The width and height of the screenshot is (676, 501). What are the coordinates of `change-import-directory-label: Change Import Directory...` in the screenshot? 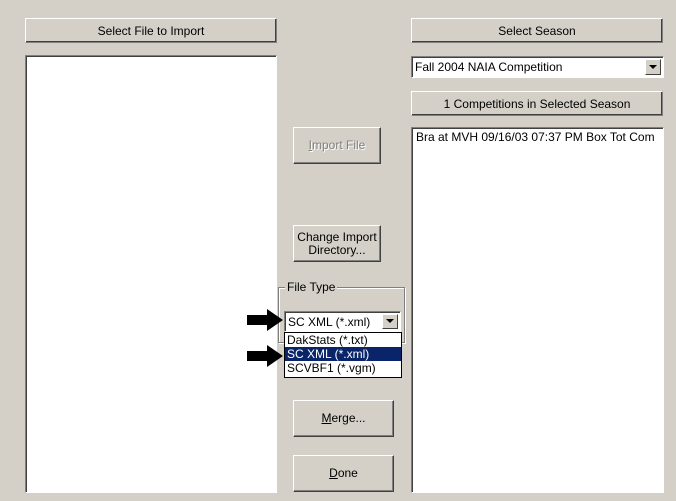 It's located at (337, 243).